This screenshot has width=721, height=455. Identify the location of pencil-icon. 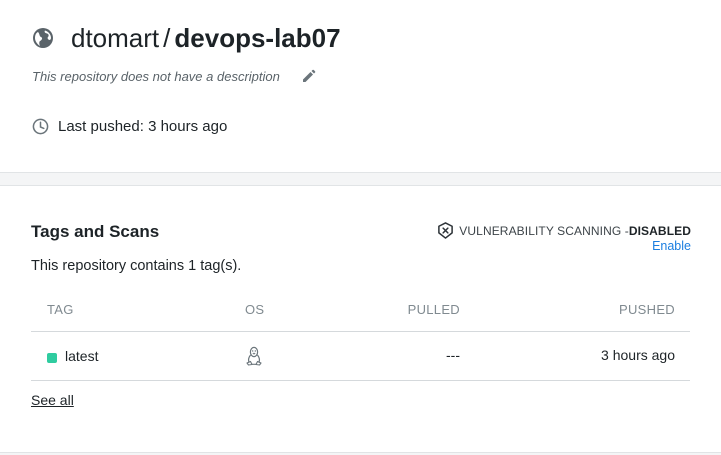
(309, 76).